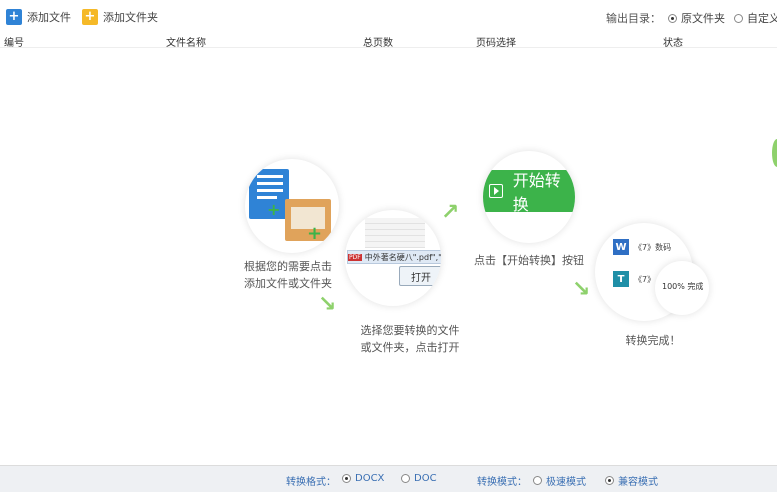  I want to click on format-doc-radio: DOC, so click(419, 478).